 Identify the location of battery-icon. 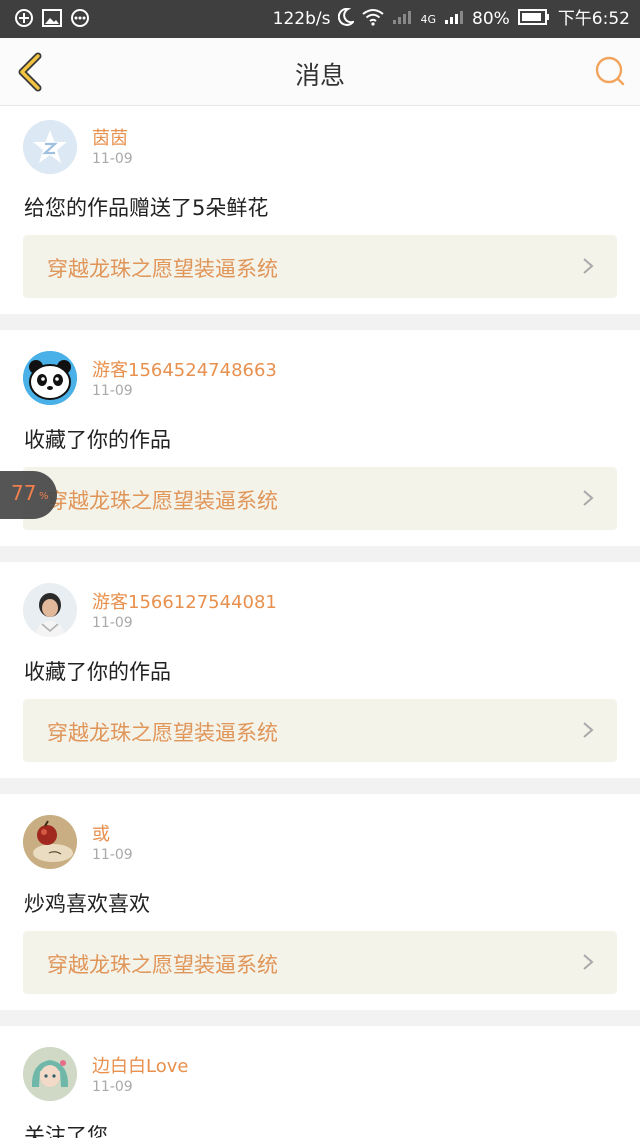
(533, 19).